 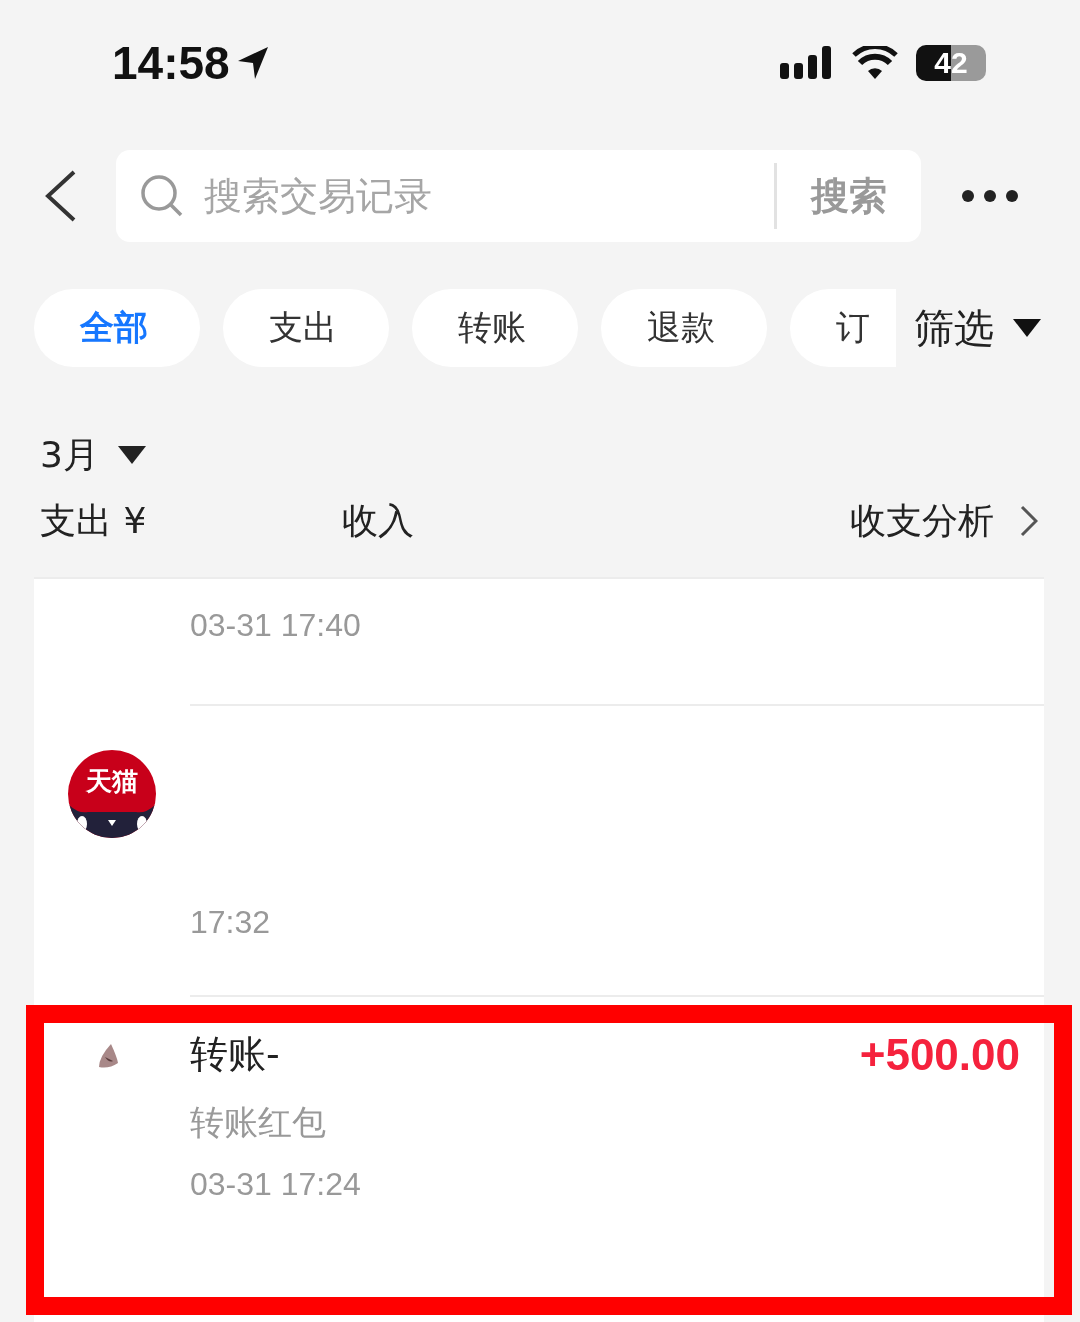 I want to click on signal-icon, so click(x=807, y=63).